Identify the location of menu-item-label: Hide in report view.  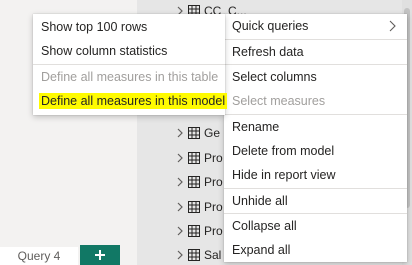
(284, 175).